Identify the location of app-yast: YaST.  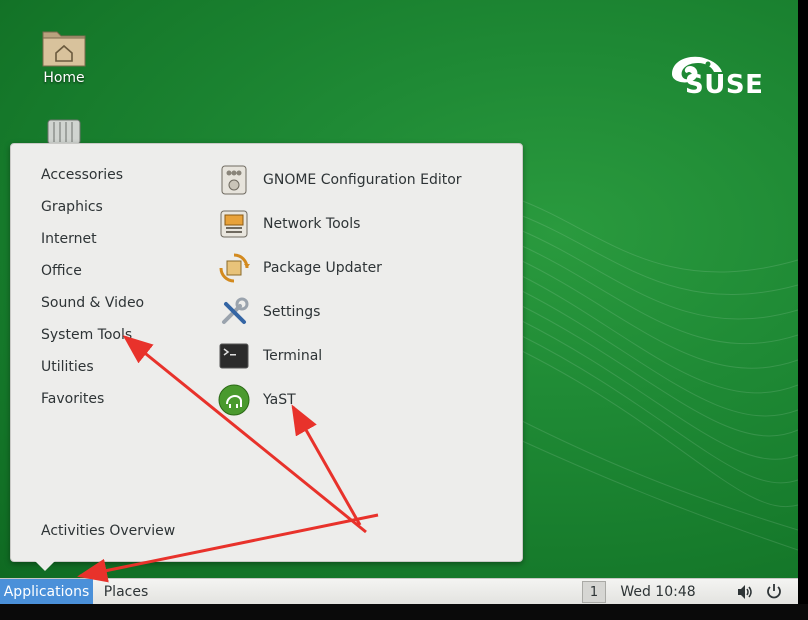
(358, 400).